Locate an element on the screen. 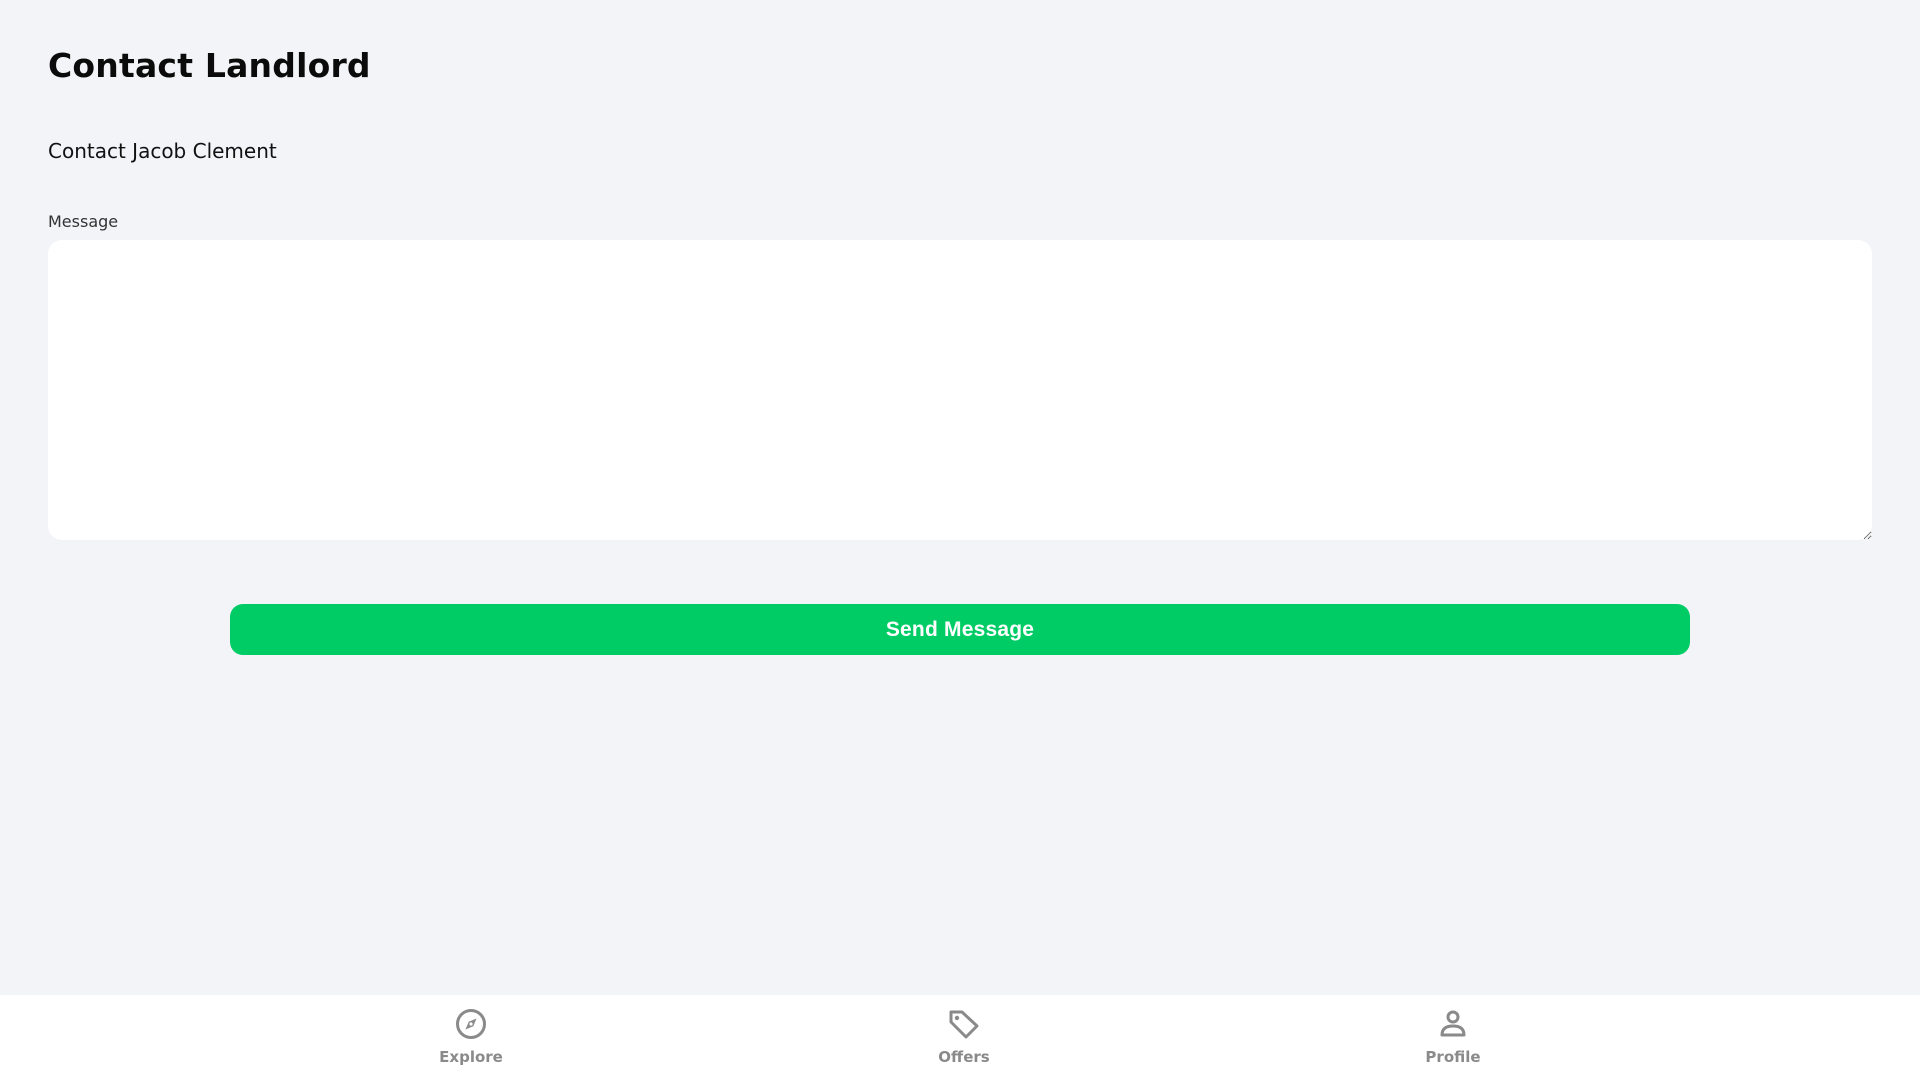 The width and height of the screenshot is (1920, 1080). nav-item-offers: Offers is located at coordinates (964, 1037).